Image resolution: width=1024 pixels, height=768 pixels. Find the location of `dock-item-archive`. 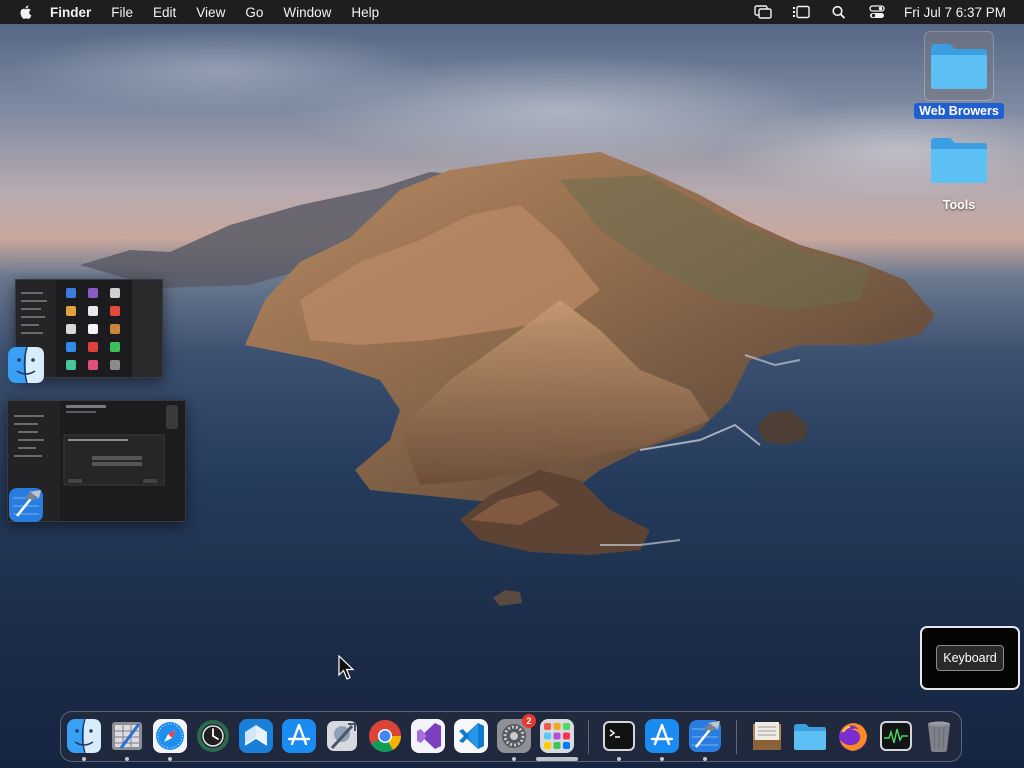

dock-item-archive is located at coordinates (767, 736).